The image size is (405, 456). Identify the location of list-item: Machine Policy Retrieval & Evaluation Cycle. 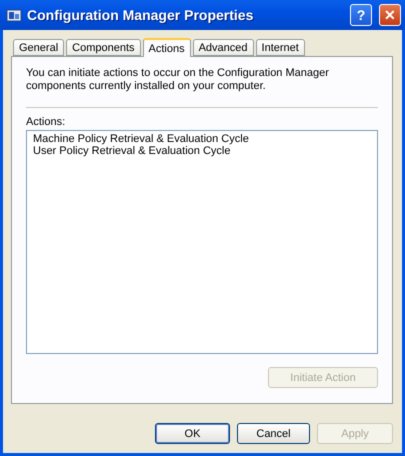
(202, 139).